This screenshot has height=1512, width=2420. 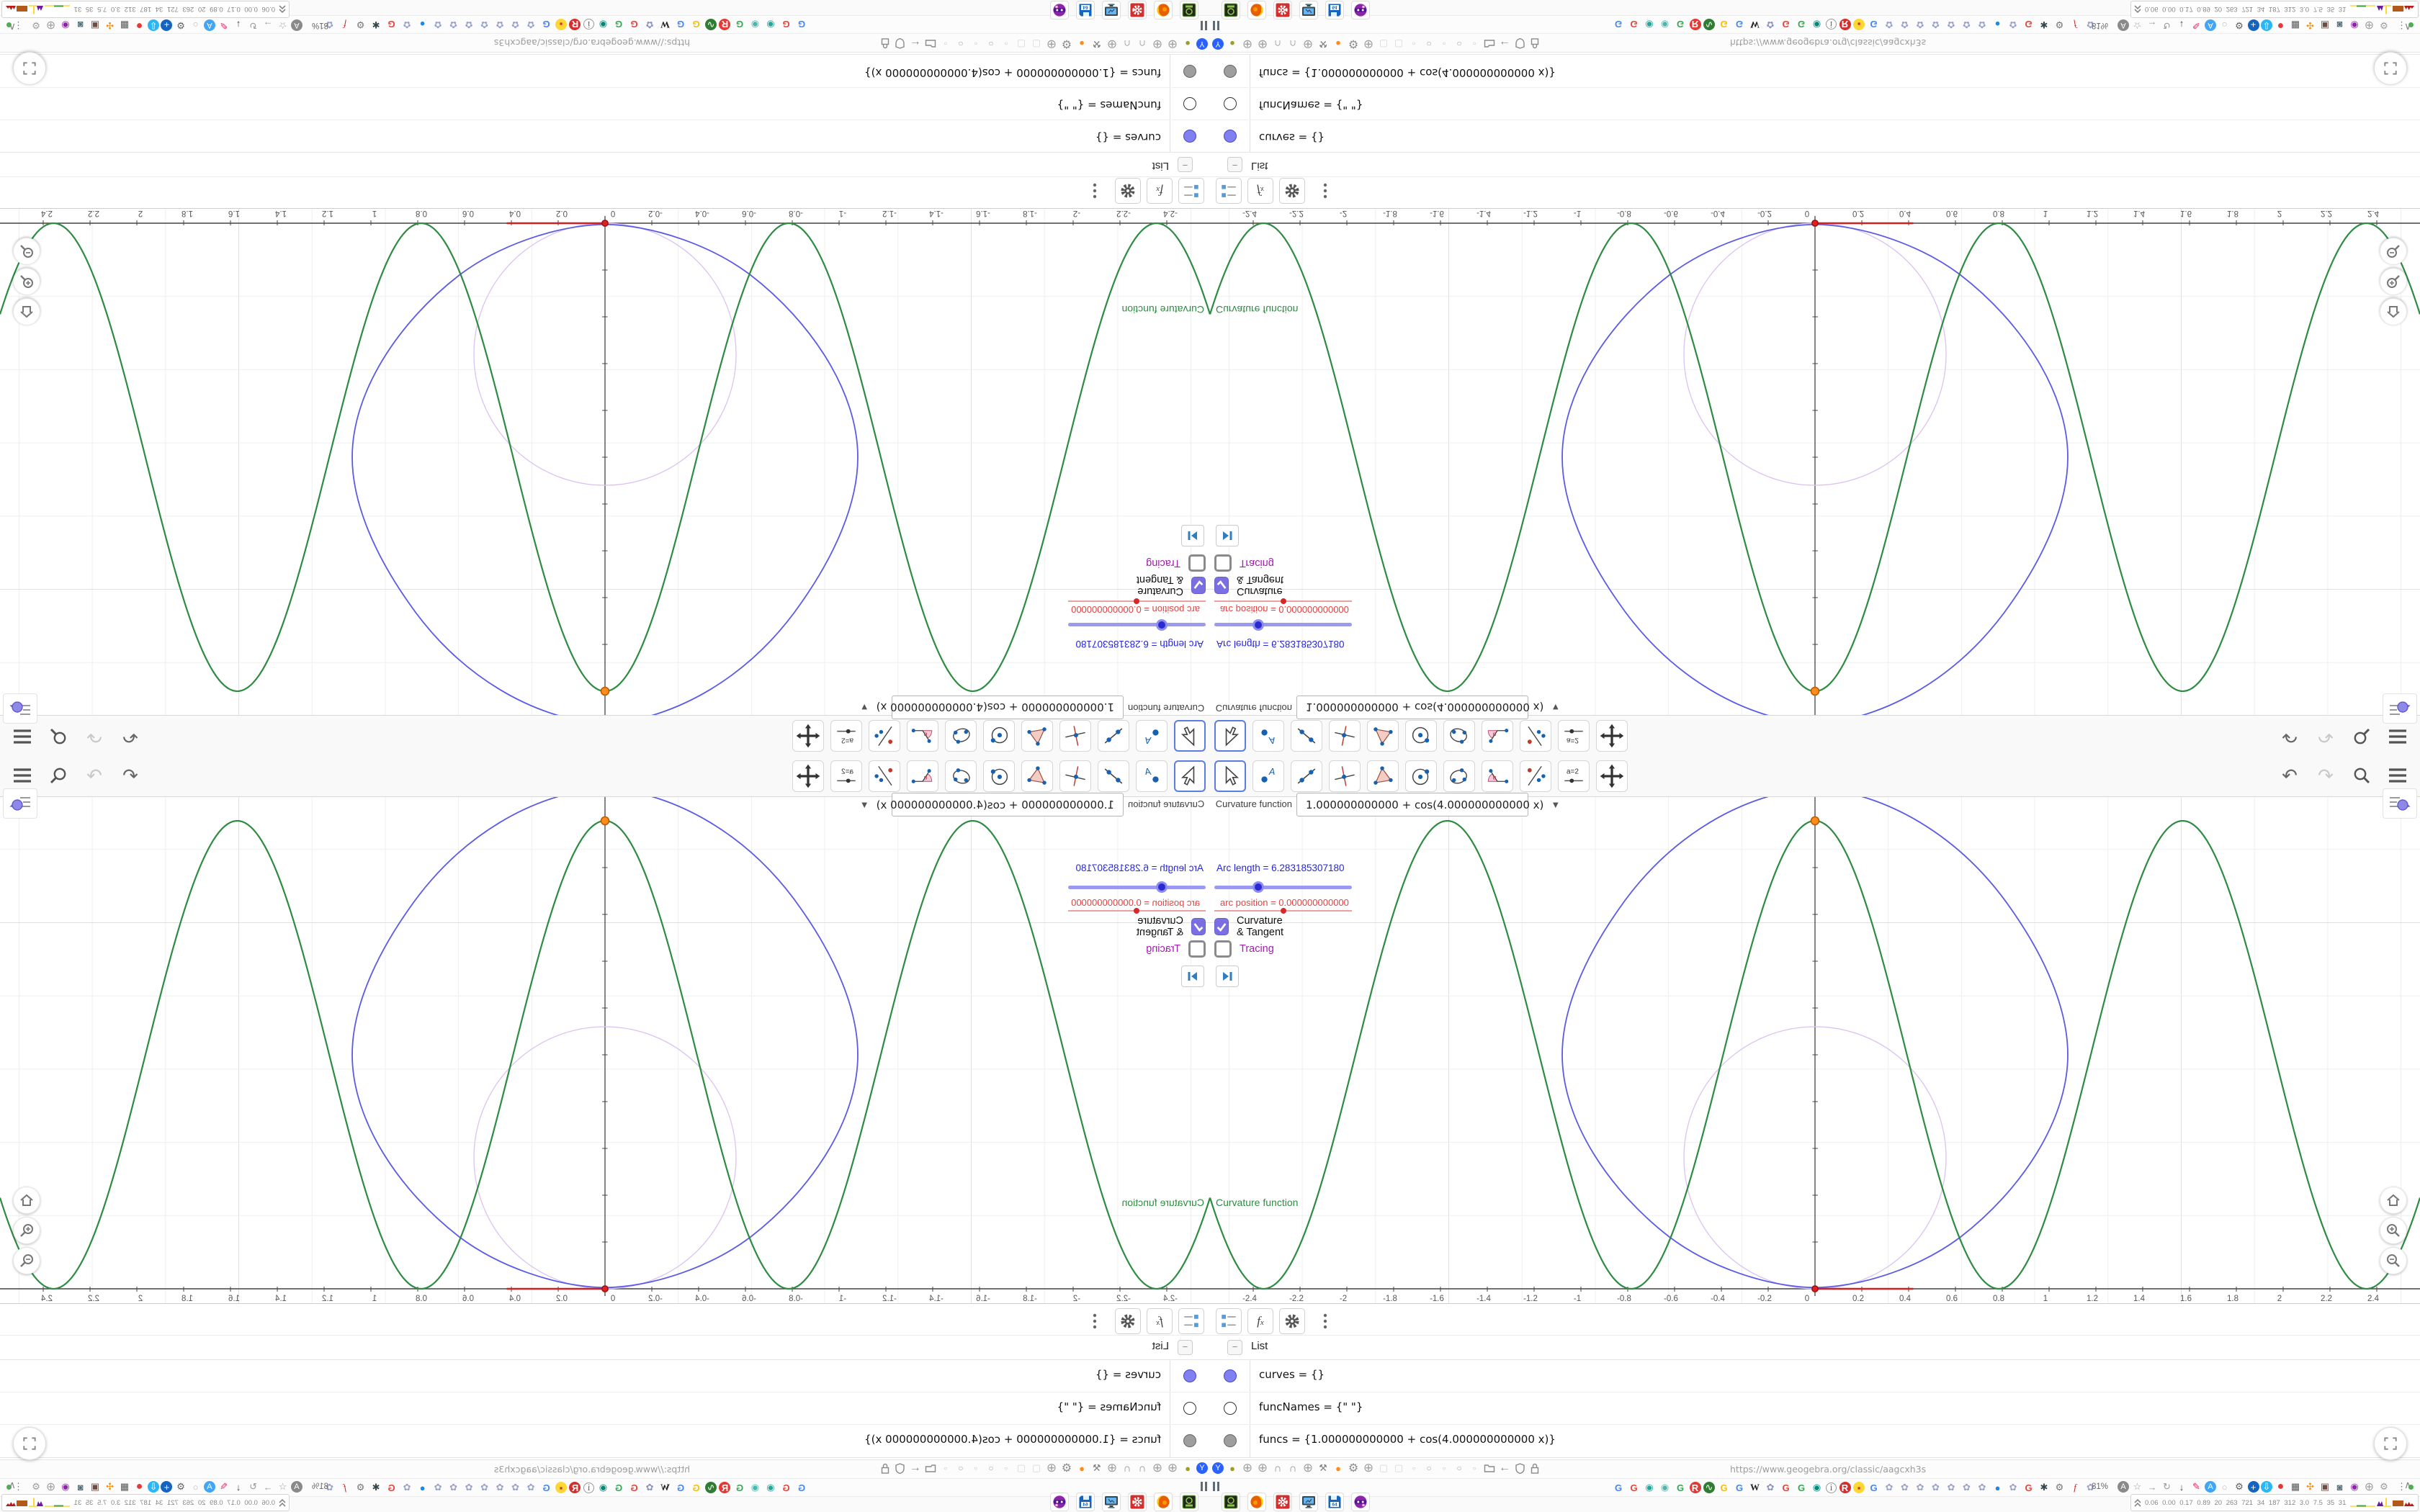 I want to click on faded-icon: ▢, so click(x=1036, y=43).